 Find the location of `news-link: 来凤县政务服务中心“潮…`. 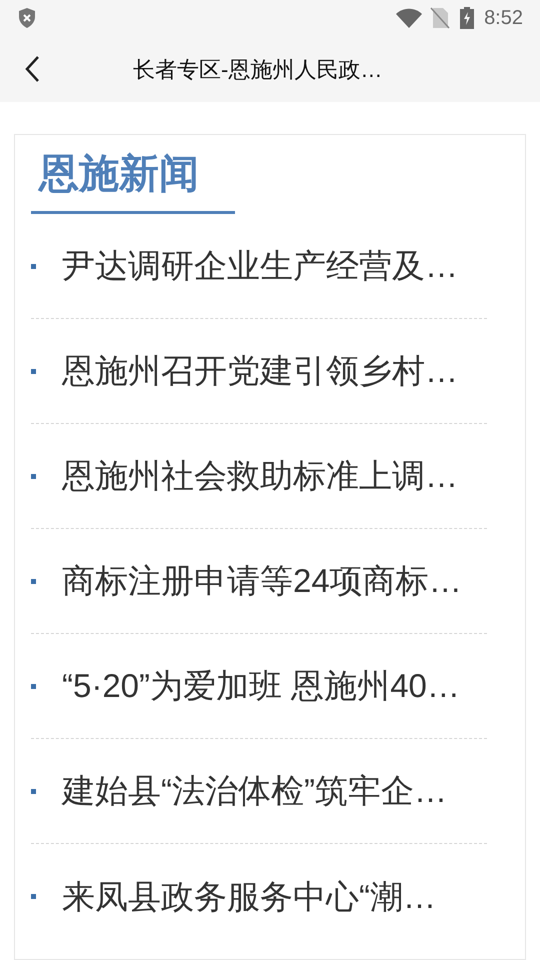

news-link: 来凤县政务服务中心“潮… is located at coordinates (249, 897).